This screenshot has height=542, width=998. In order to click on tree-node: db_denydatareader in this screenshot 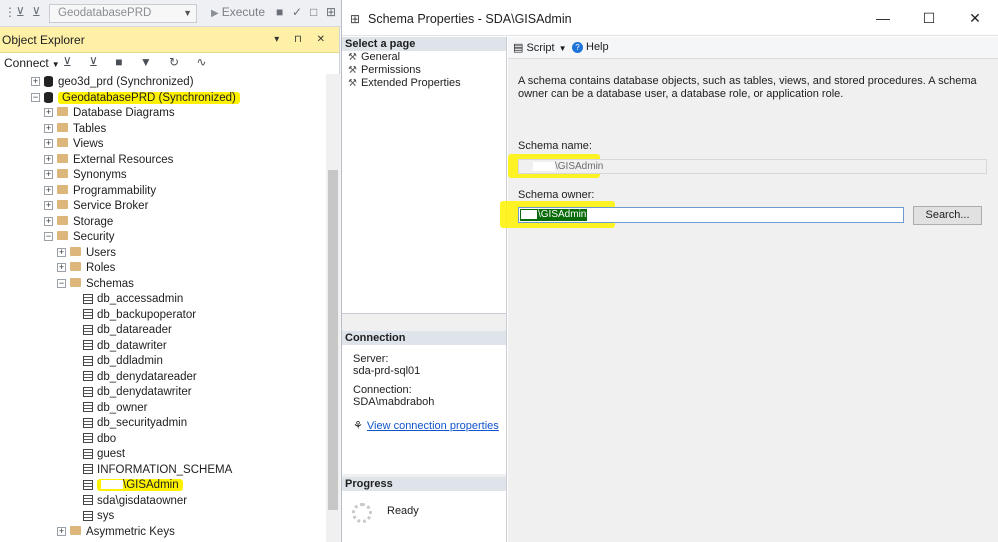, I will do `click(140, 377)`.